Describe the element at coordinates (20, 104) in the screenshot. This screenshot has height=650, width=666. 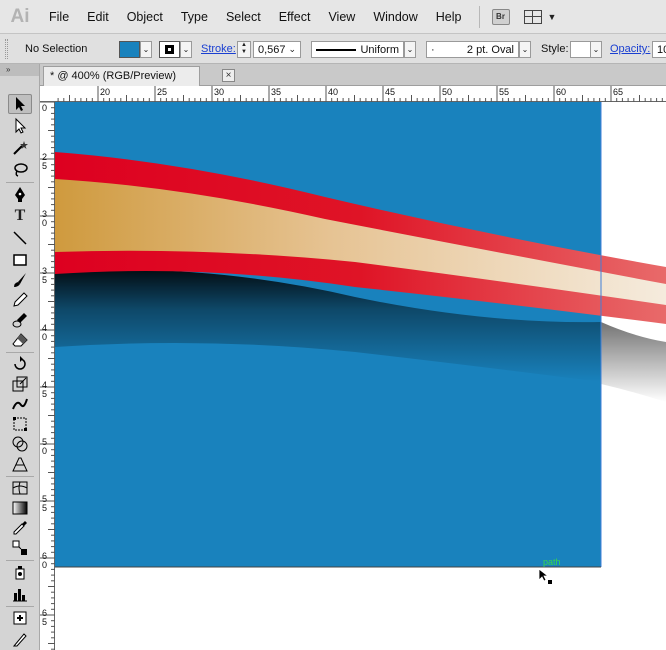
I see `selection-tool-icon` at that location.